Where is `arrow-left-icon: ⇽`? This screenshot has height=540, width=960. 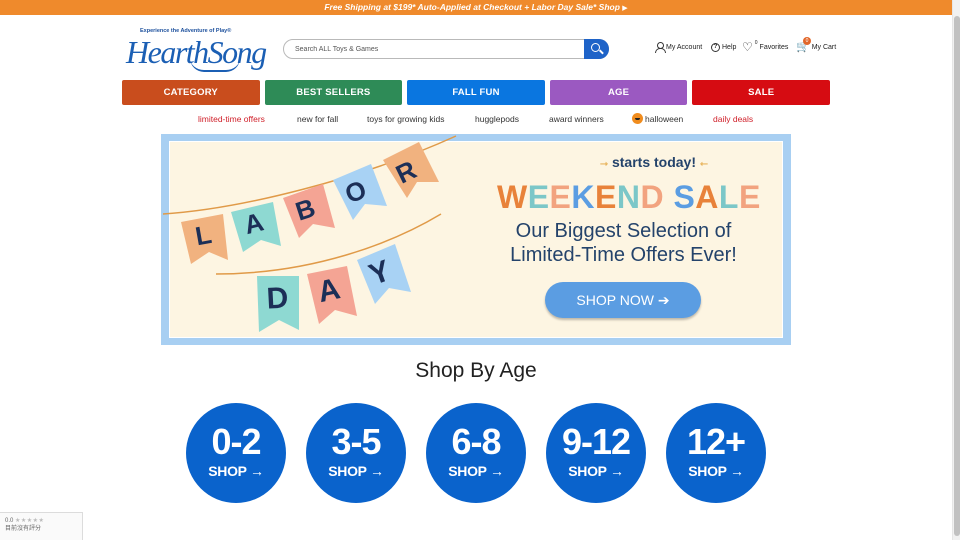 arrow-left-icon: ⇽ is located at coordinates (704, 164).